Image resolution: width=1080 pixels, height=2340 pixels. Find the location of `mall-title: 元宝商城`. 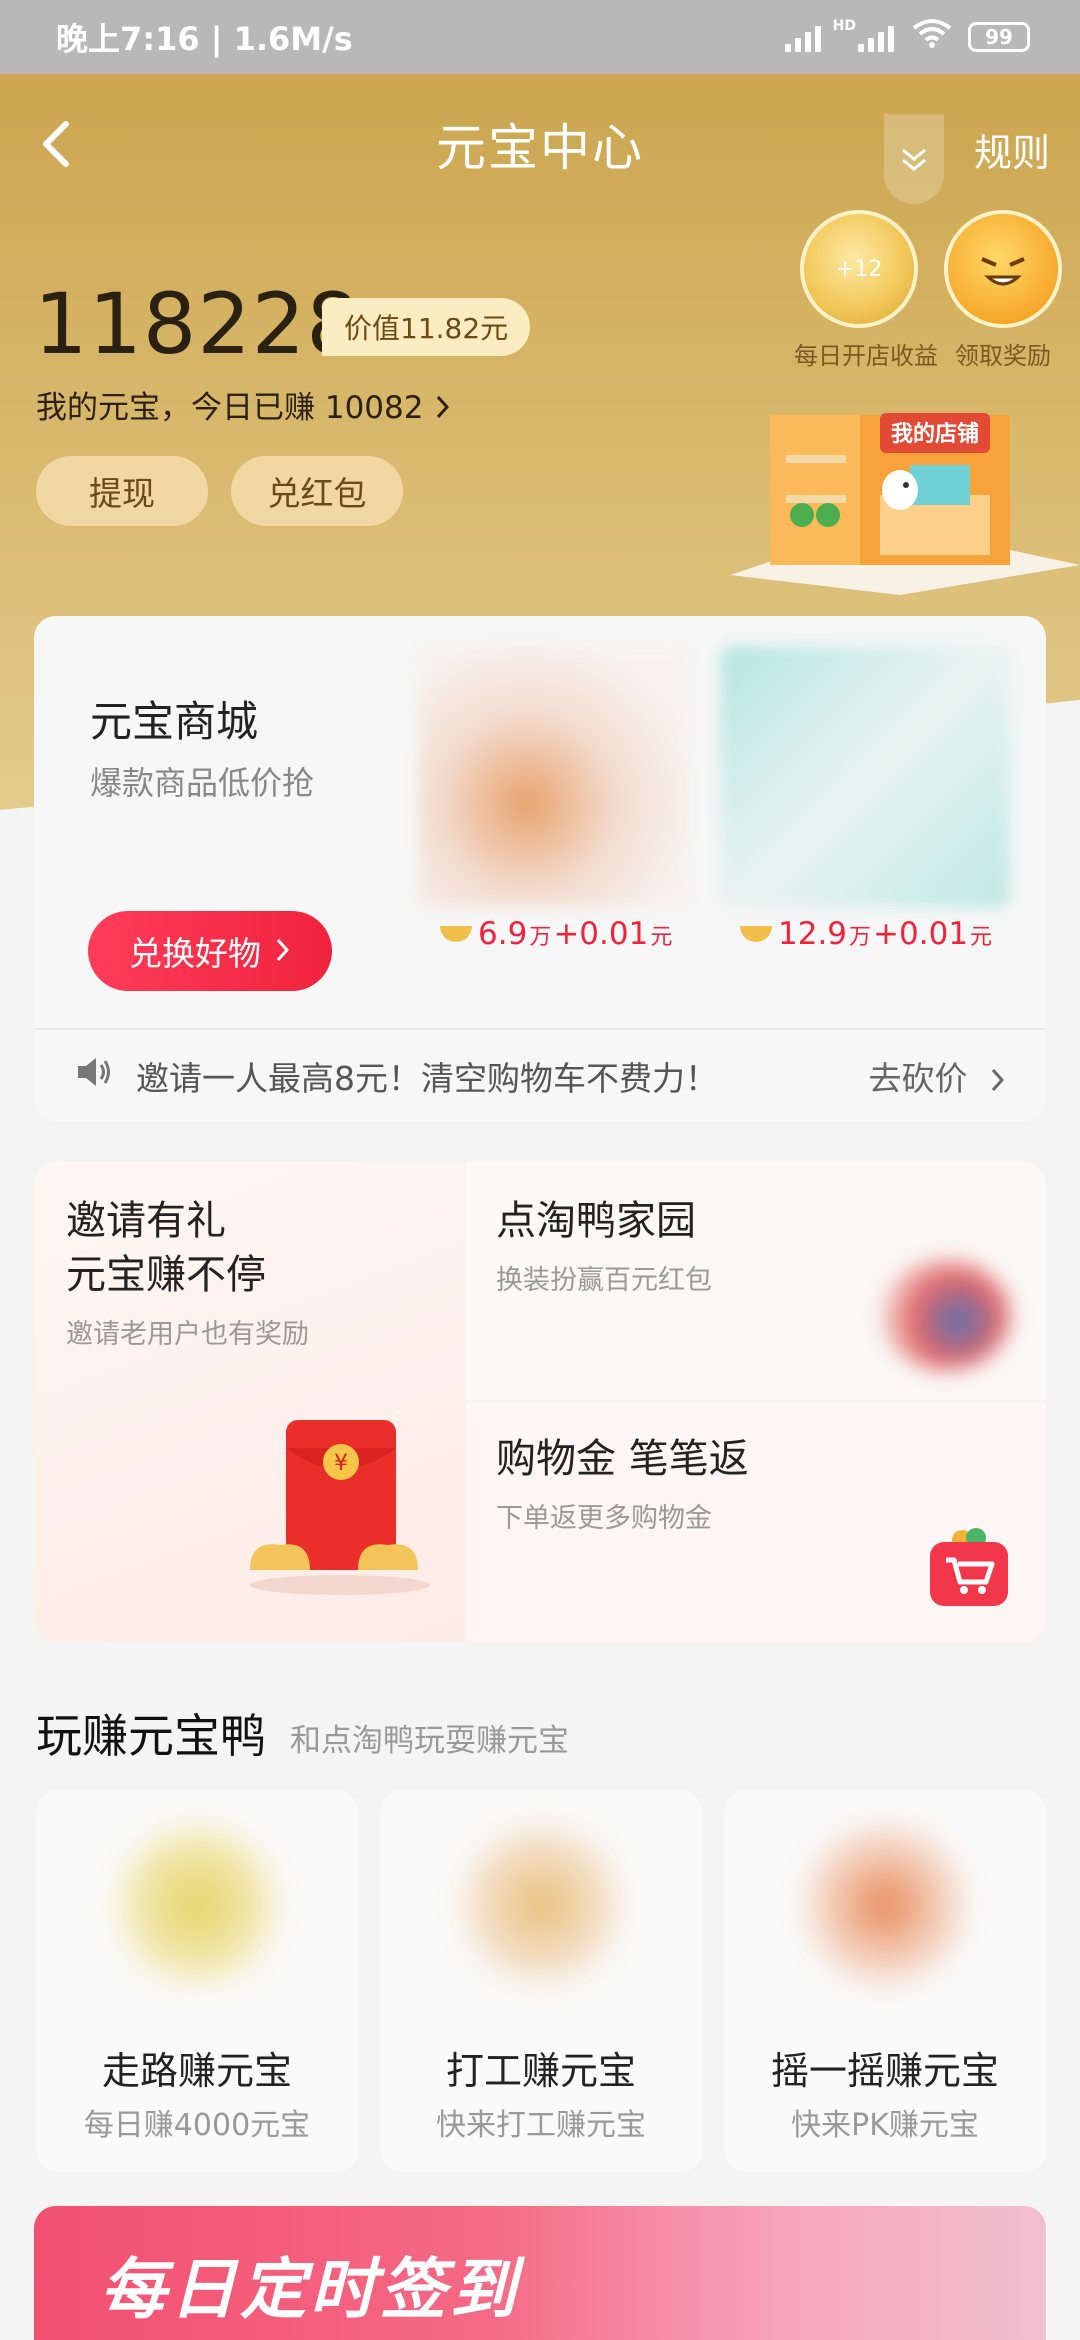

mall-title: 元宝商城 is located at coordinates (174, 721).